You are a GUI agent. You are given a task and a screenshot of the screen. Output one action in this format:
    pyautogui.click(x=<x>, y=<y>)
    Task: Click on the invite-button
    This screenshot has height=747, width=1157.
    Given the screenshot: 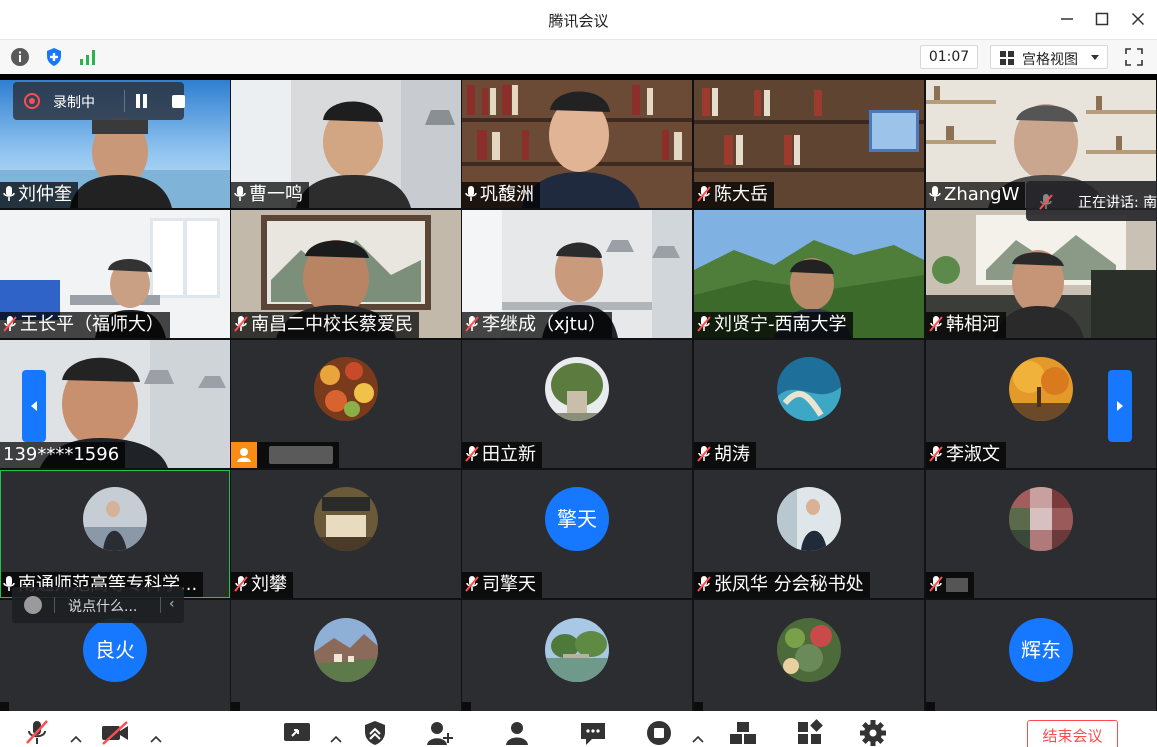 What is the action you would take?
    pyautogui.click(x=439, y=733)
    